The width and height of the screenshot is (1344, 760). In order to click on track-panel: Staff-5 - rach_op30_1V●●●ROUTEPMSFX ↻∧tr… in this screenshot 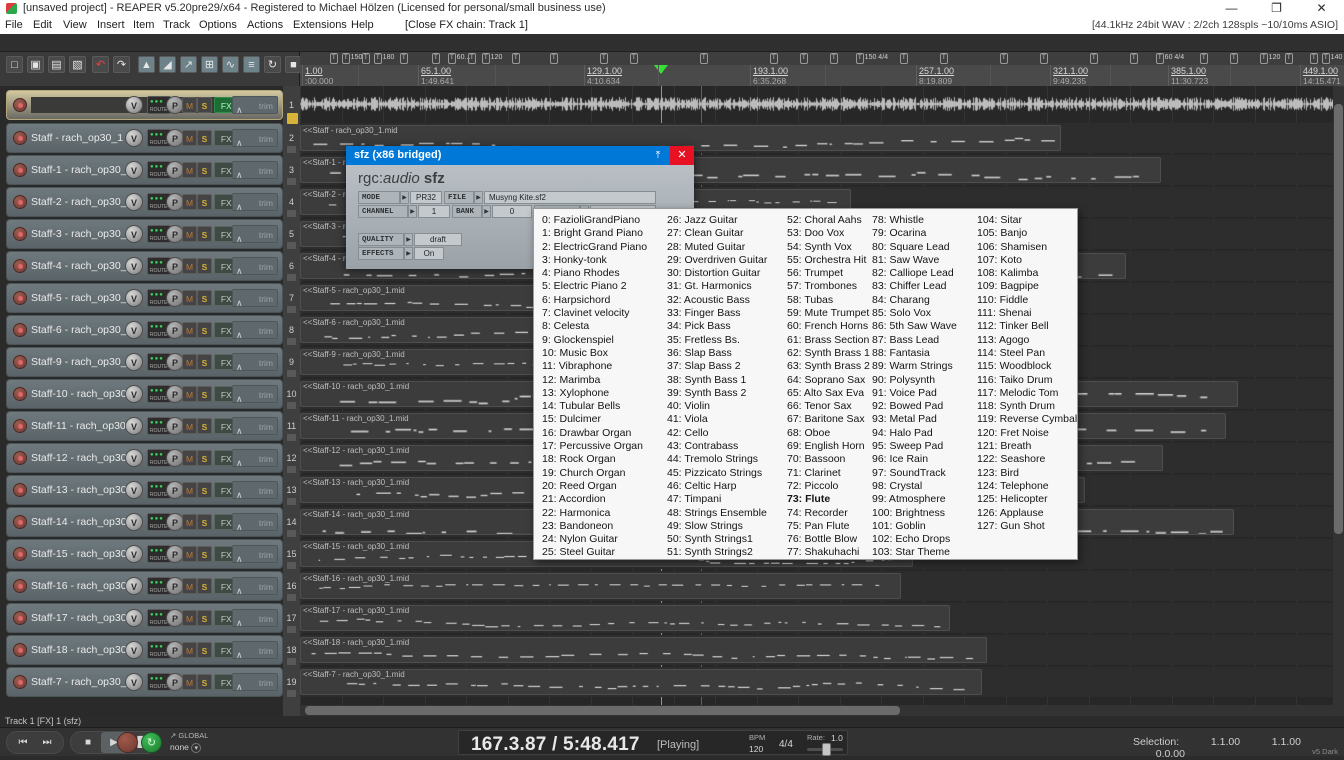, I will do `click(144, 298)`.